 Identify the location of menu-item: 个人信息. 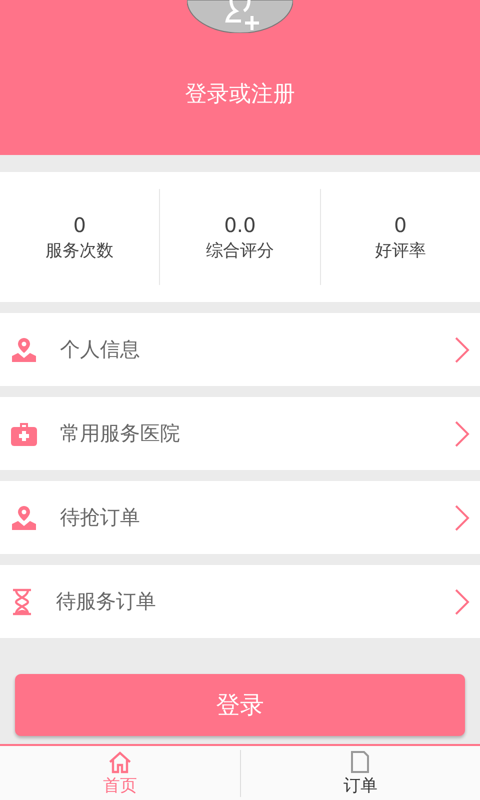
(240, 349).